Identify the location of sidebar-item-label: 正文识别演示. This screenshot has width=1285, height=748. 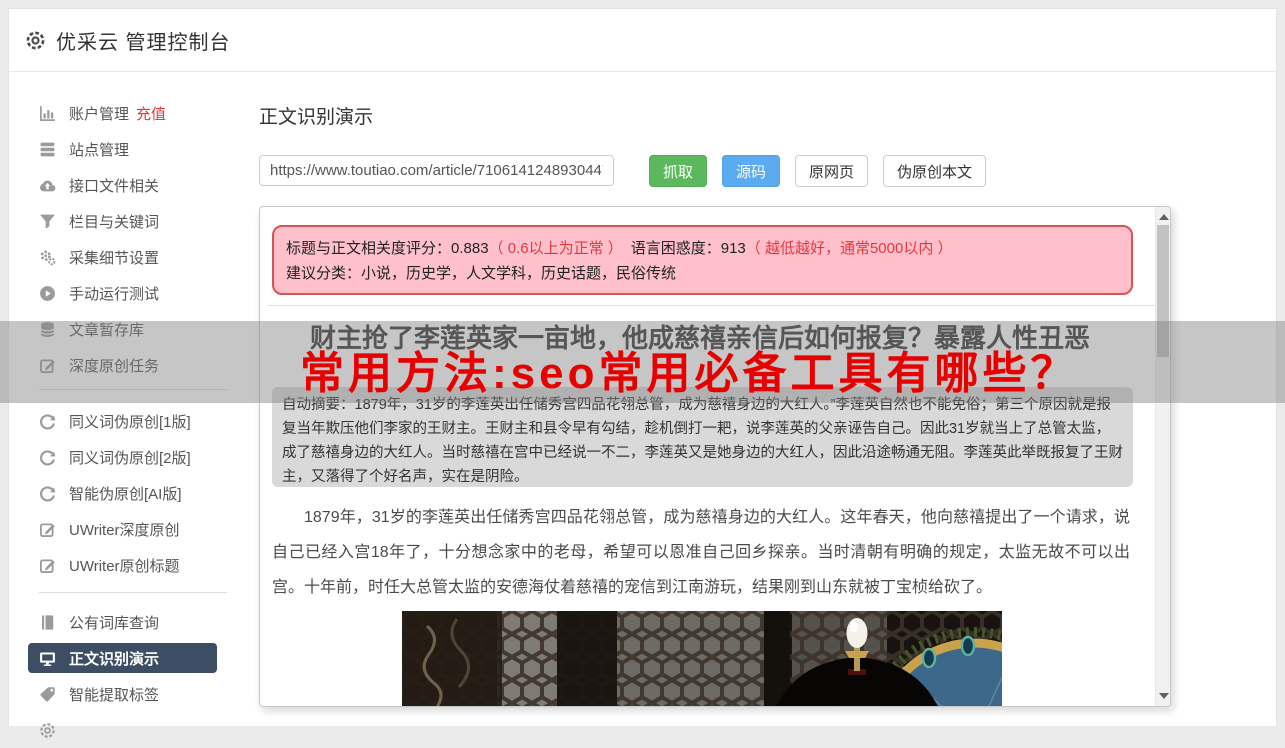
(114, 659).